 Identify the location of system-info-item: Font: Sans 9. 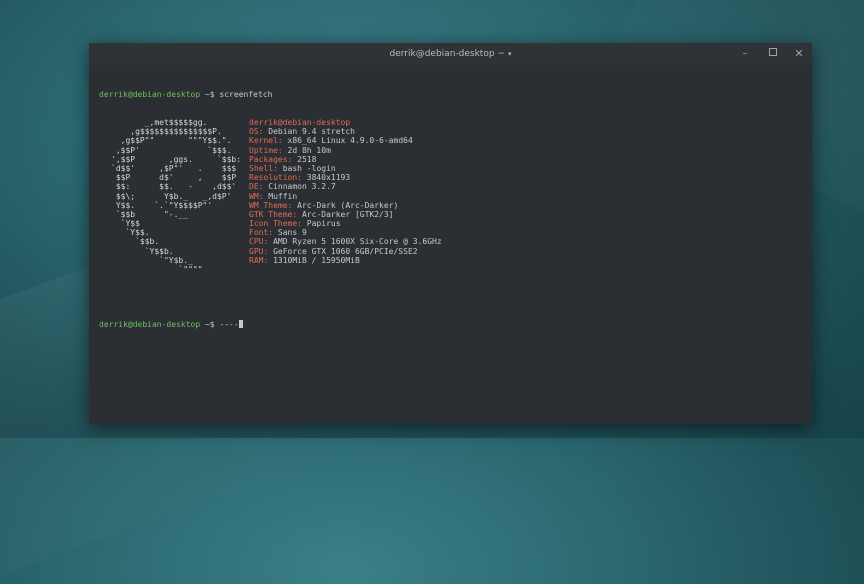
(278, 232).